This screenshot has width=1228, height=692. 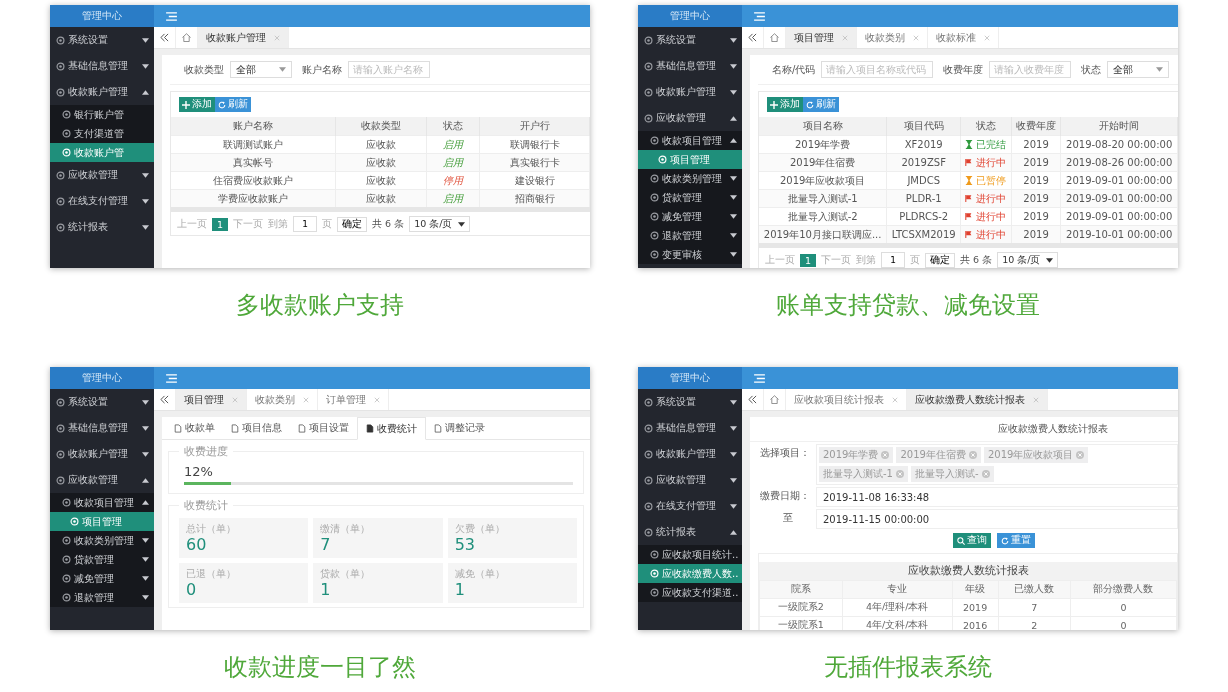 I want to click on sidebar-item: 银行账户管, so click(x=102, y=114).